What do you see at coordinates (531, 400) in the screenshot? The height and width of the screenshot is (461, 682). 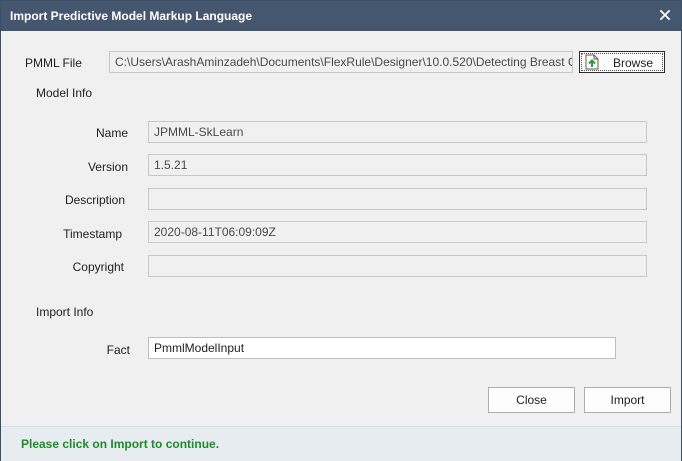 I see `close-button: Close` at bounding box center [531, 400].